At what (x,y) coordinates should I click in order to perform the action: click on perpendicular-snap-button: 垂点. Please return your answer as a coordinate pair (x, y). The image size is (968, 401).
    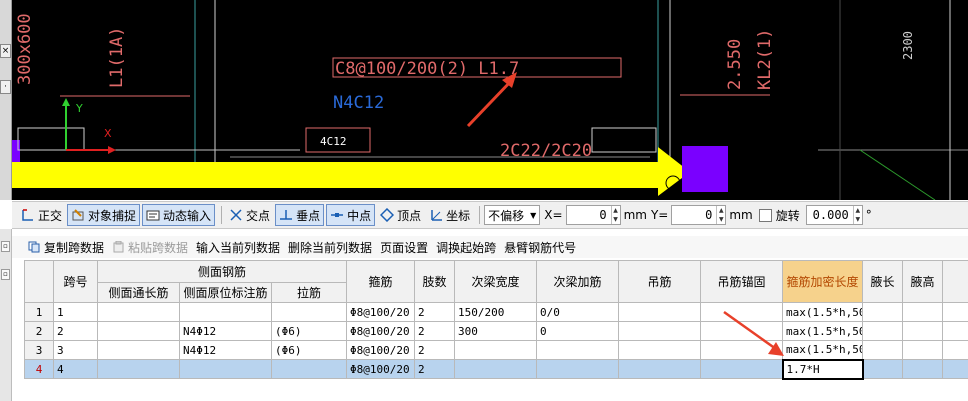
    Looking at the image, I should click on (300, 215).